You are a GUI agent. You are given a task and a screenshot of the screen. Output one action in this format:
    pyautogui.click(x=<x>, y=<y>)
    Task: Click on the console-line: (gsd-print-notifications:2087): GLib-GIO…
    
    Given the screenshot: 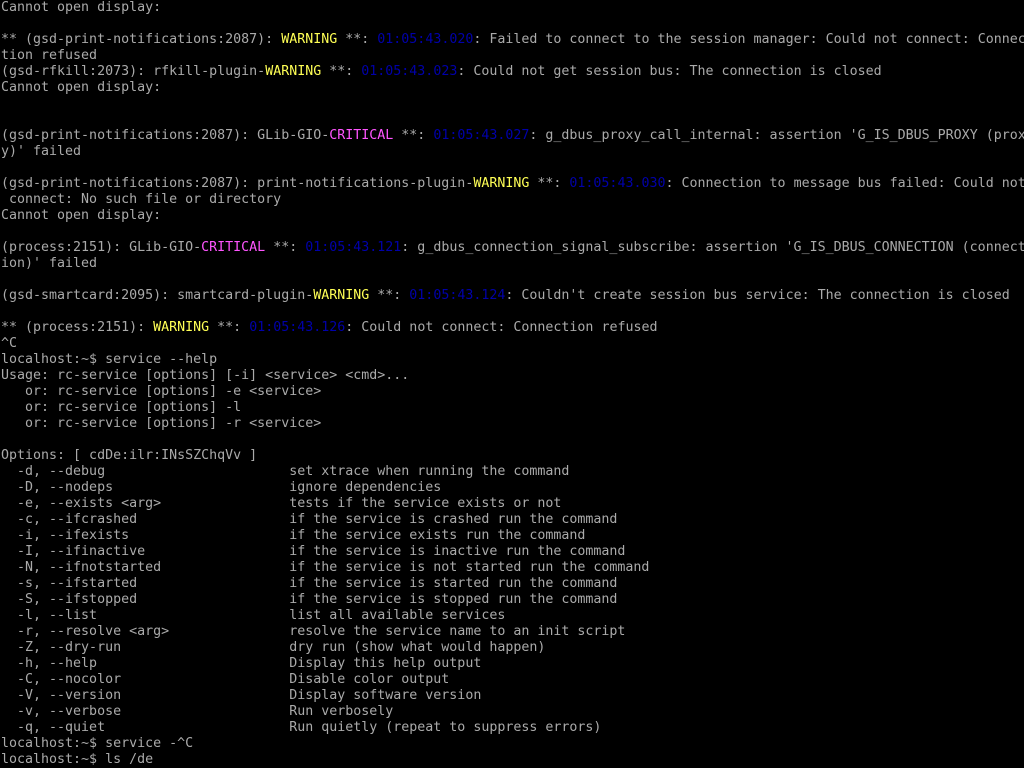 What is the action you would take?
    pyautogui.click(x=512, y=136)
    